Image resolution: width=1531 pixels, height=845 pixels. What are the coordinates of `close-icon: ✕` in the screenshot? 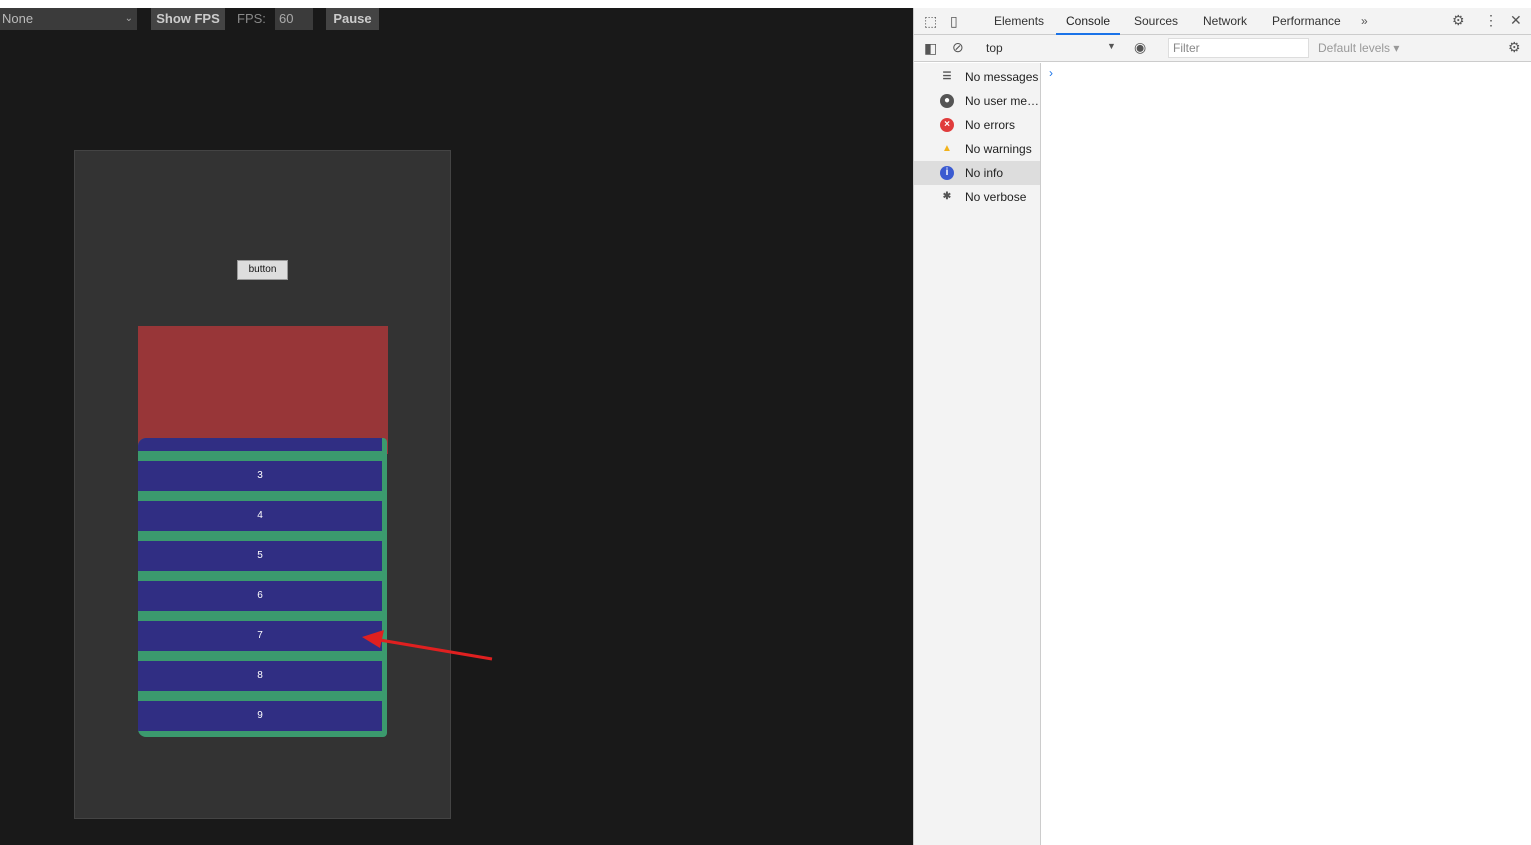 It's located at (1516, 20).